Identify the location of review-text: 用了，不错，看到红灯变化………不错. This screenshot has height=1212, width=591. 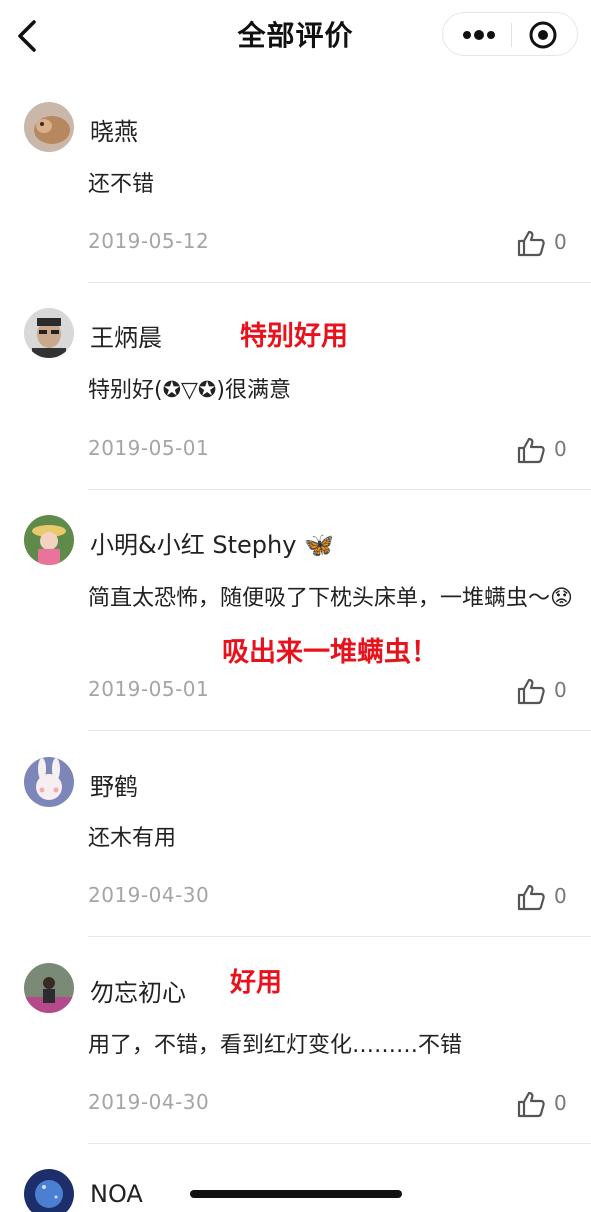
(275, 1045).